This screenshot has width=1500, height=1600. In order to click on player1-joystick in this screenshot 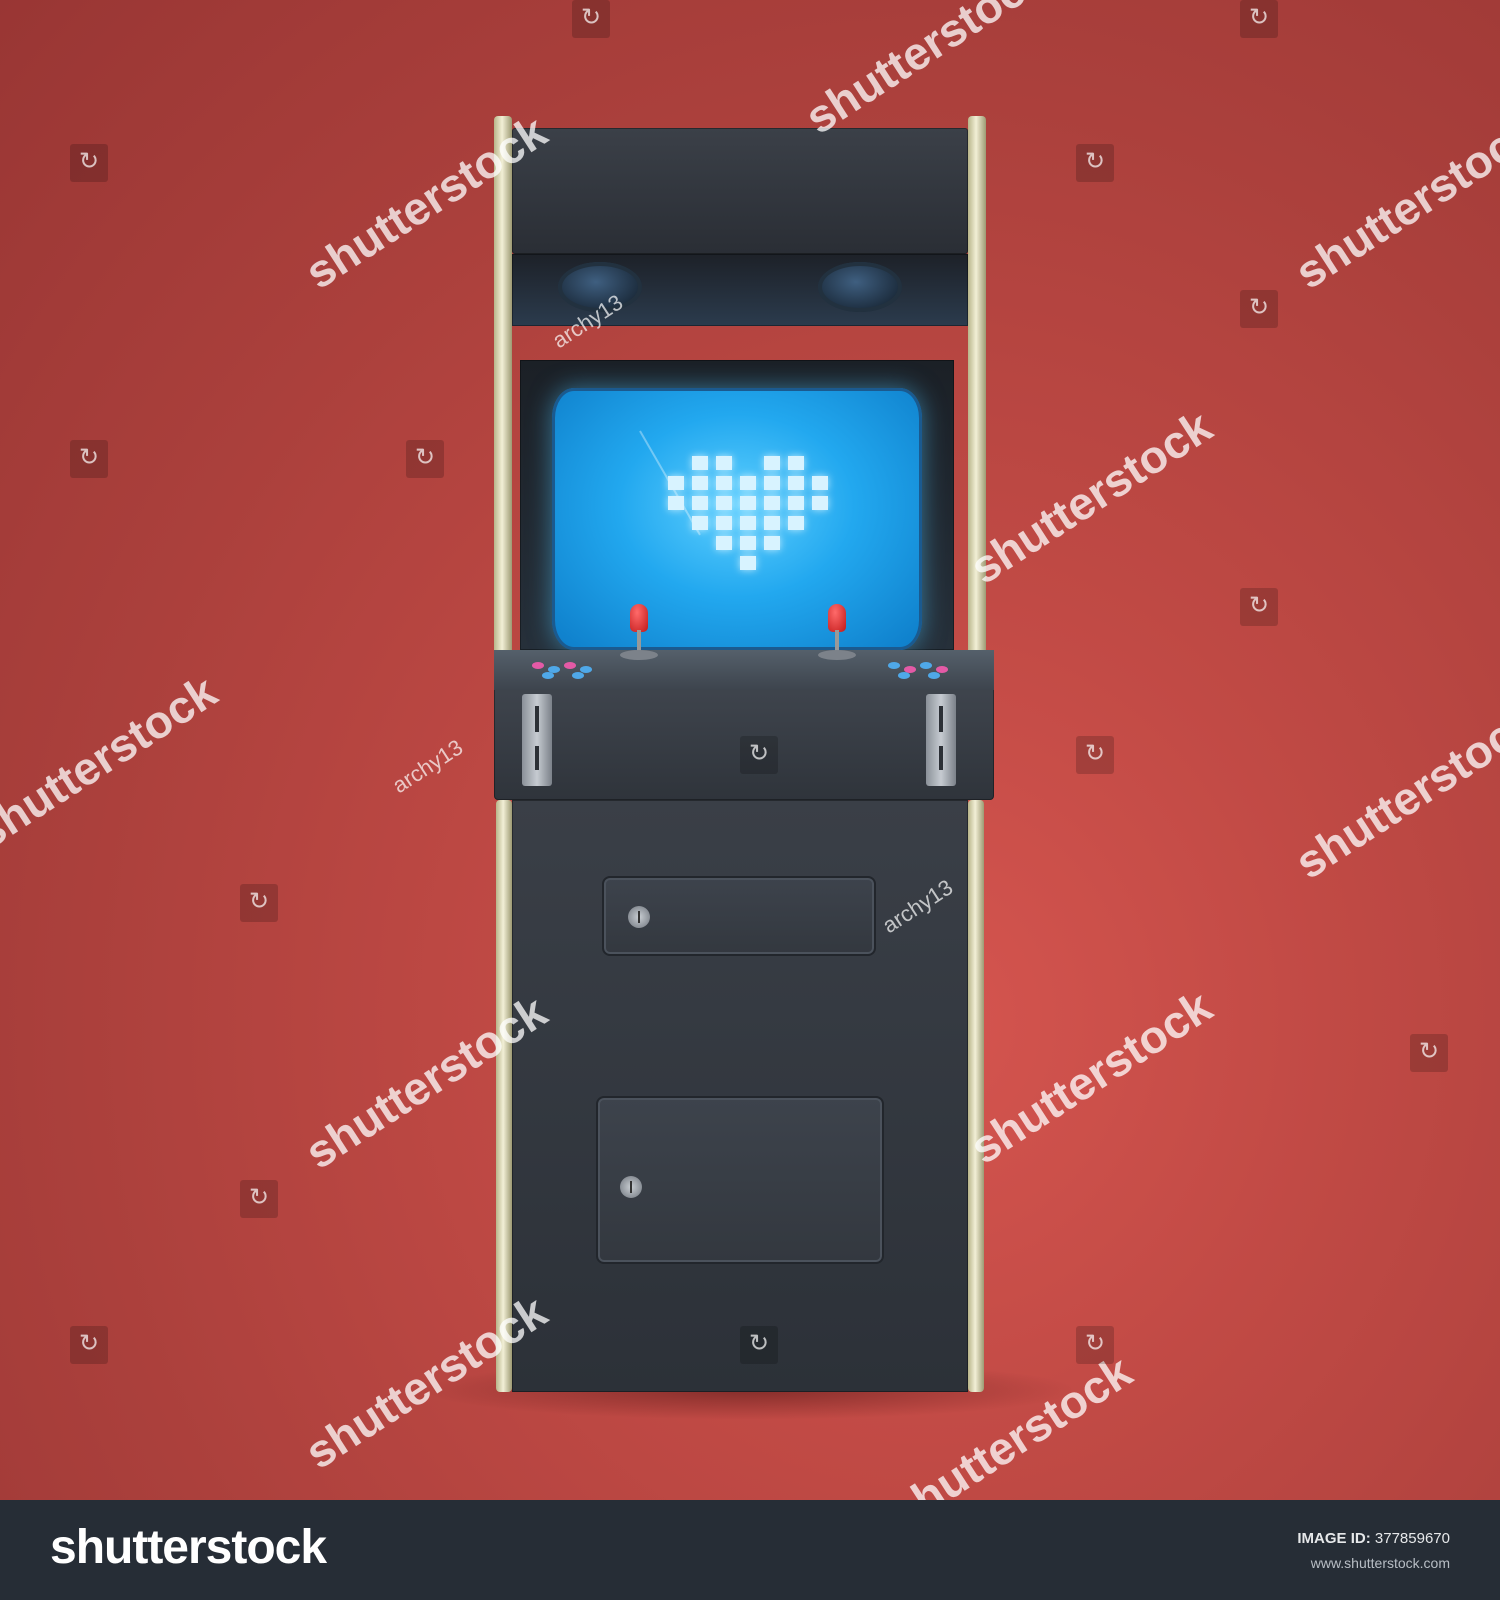, I will do `click(639, 632)`.